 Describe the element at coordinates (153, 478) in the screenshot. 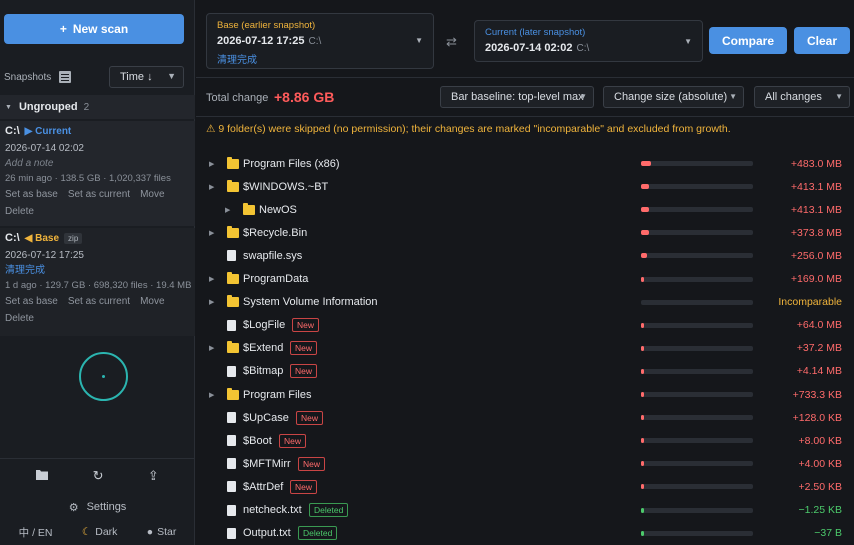

I see `upload-icon: ⇪` at that location.